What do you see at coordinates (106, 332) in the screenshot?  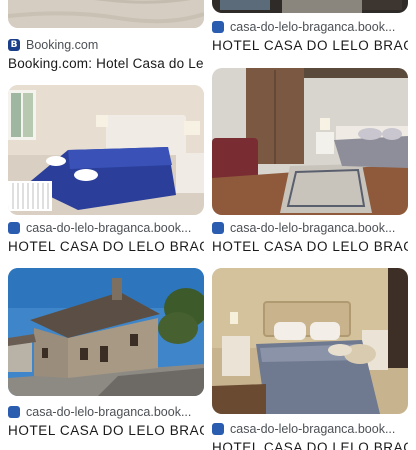 I see `result-image-stone-house` at bounding box center [106, 332].